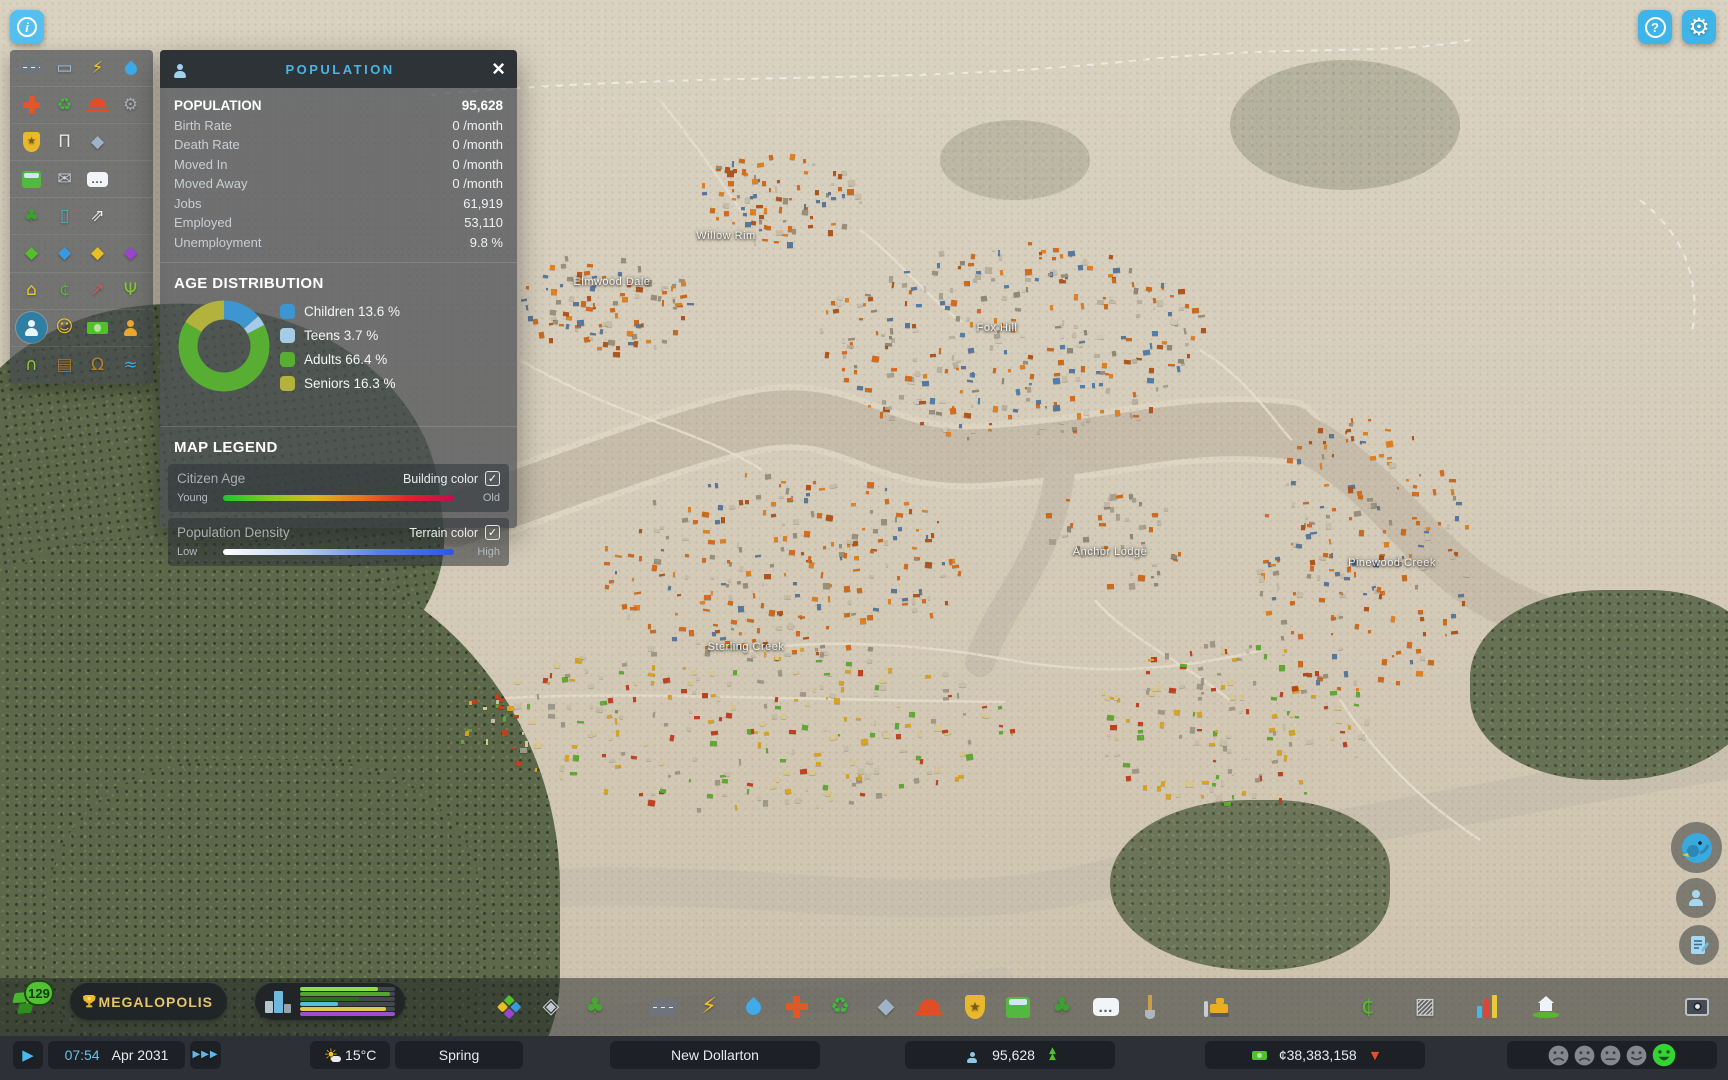 The image size is (1728, 1080). Describe the element at coordinates (31, 105) in the screenshot. I see `infoview-healthcare-button` at that location.